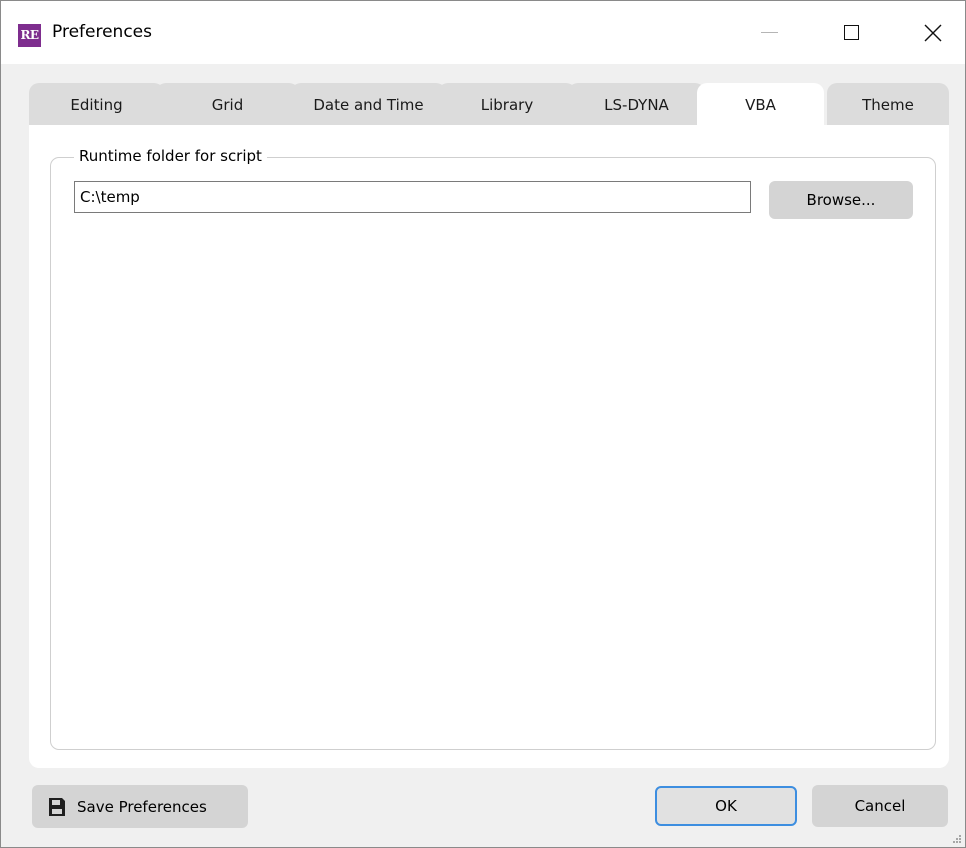  I want to click on tab-vba: VBA, so click(760, 104).